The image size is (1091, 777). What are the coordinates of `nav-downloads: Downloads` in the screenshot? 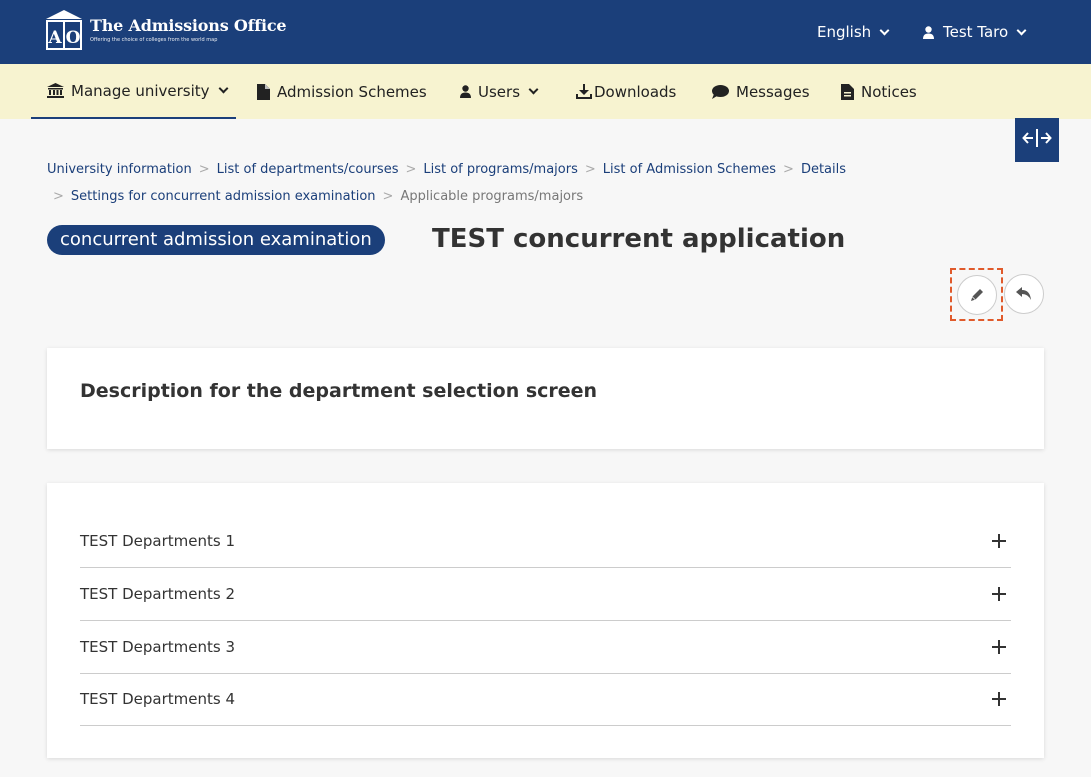 It's located at (626, 91).